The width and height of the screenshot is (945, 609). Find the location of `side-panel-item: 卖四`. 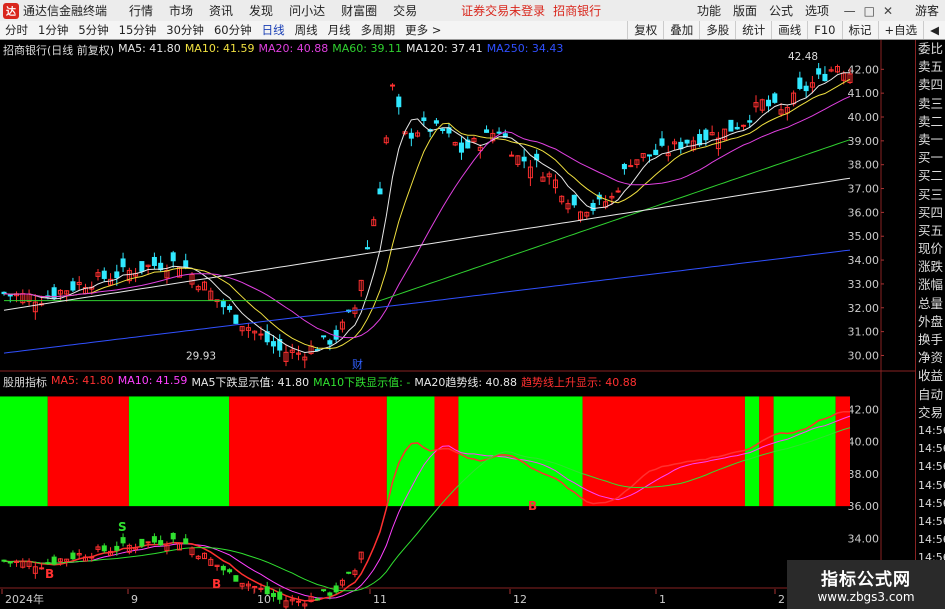

side-panel-item: 卖四 is located at coordinates (930, 85).